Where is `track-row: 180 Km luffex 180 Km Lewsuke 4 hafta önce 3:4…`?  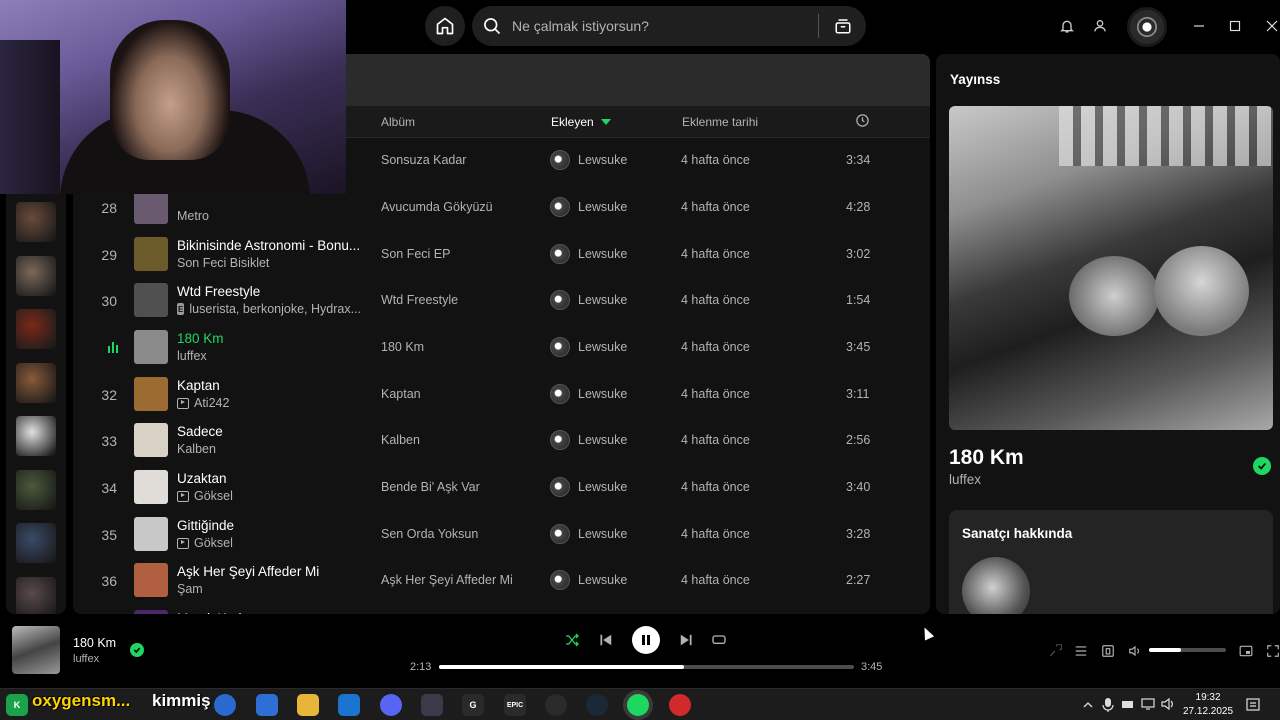 track-row: 180 Km luffex 180 Km Lewsuke 4 hafta önce 3:4… is located at coordinates (501, 348).